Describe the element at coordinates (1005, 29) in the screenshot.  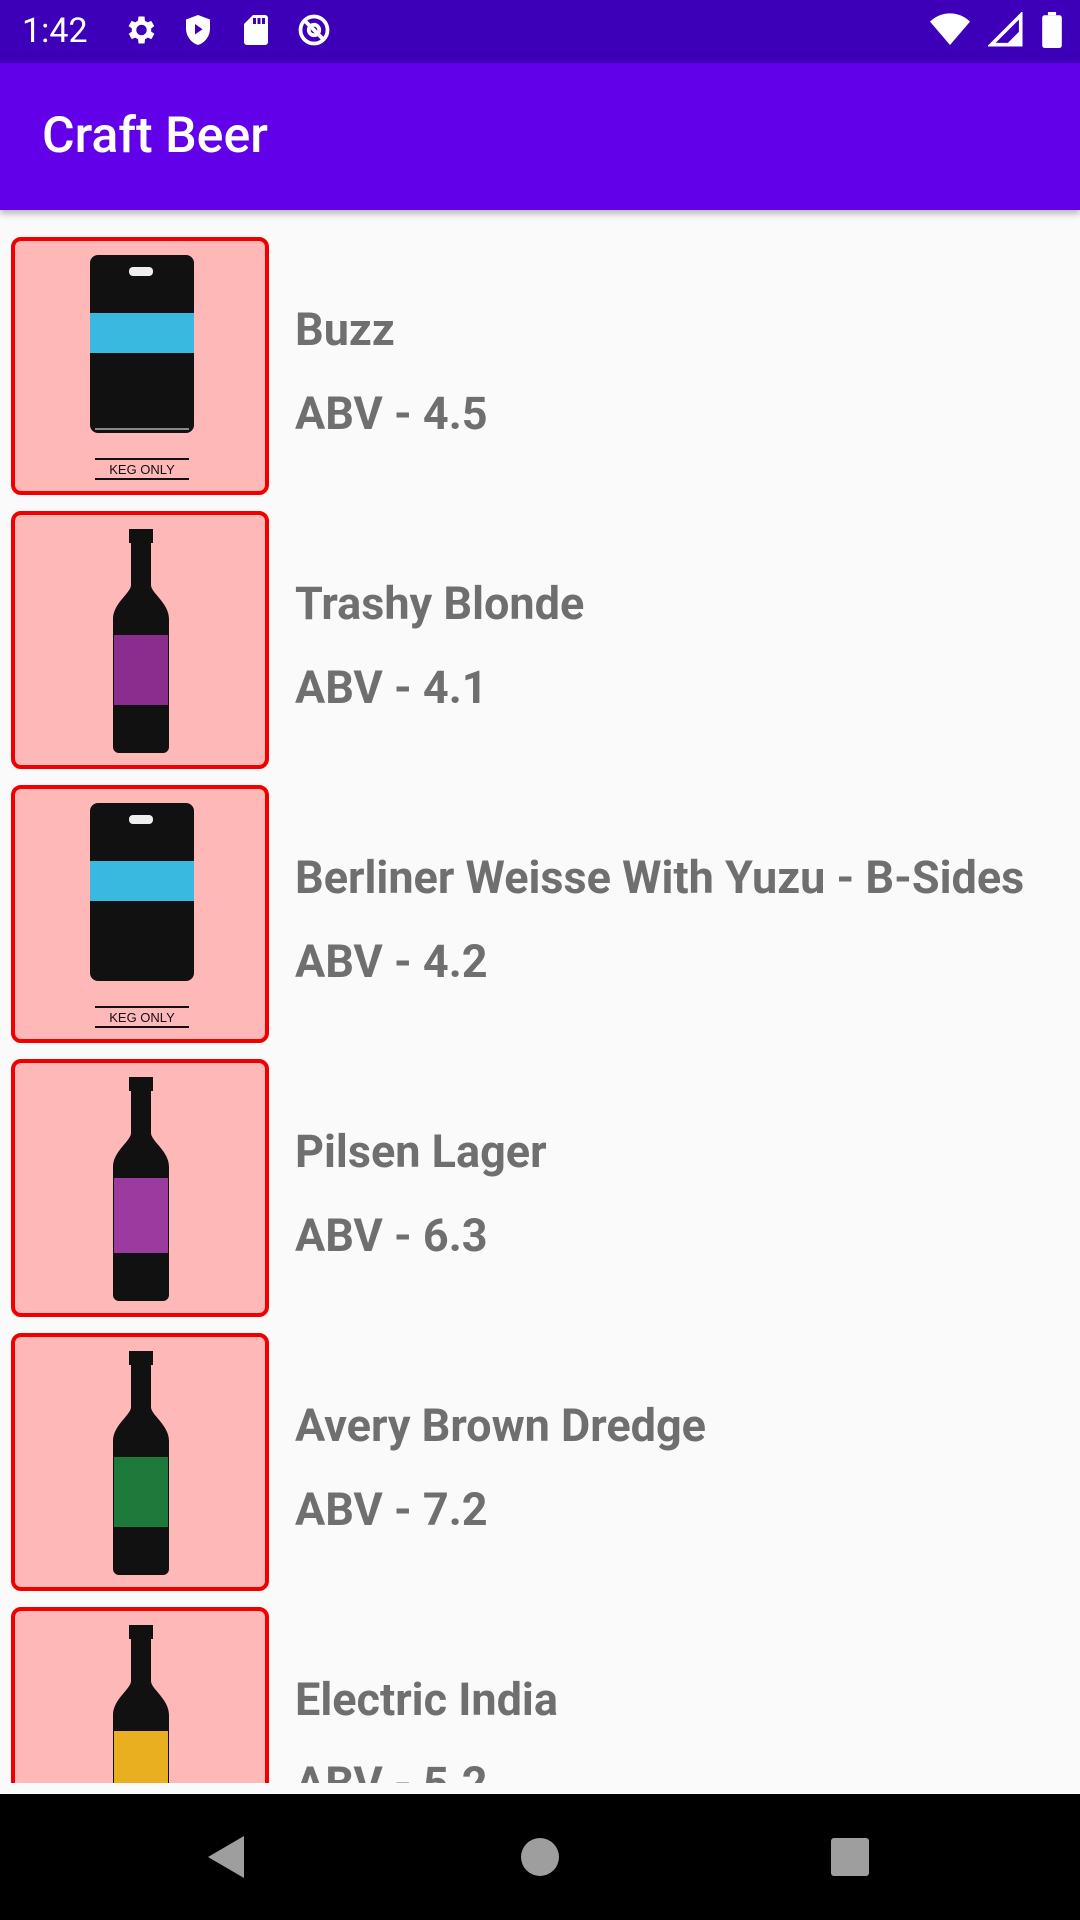
I see `cell-signal-icon` at that location.